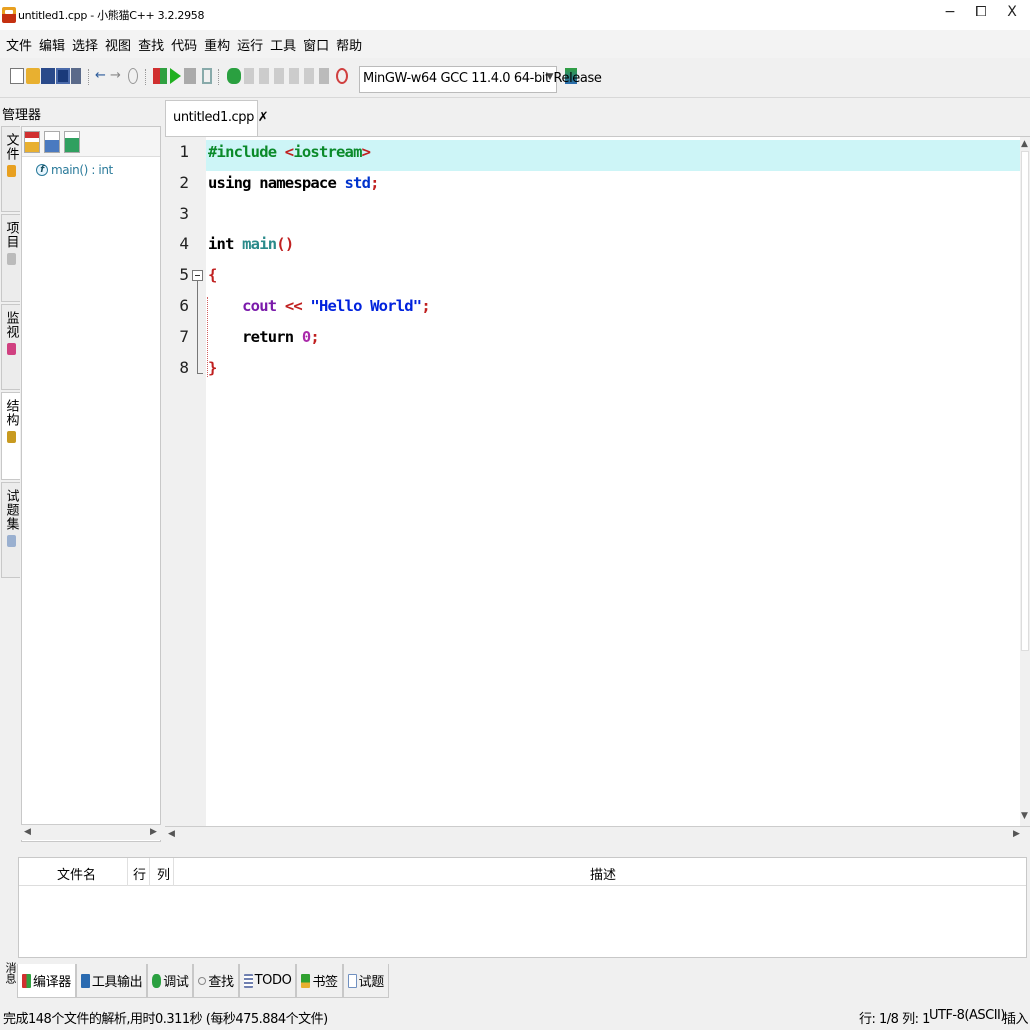 Image resolution: width=1030 pixels, height=1030 pixels. What do you see at coordinates (10, 530) in the screenshot?
I see `tab-problem-set: 试题集` at bounding box center [10, 530].